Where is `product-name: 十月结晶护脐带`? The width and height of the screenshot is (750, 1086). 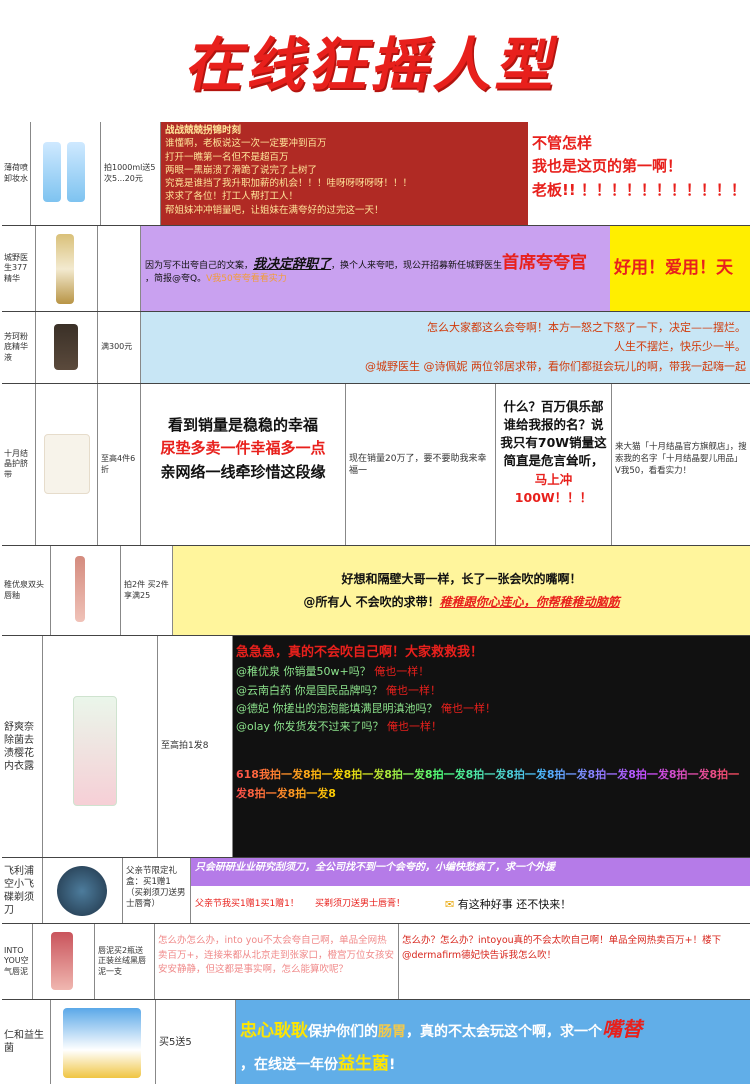 product-name: 十月结晶护脐带 is located at coordinates (16, 463).